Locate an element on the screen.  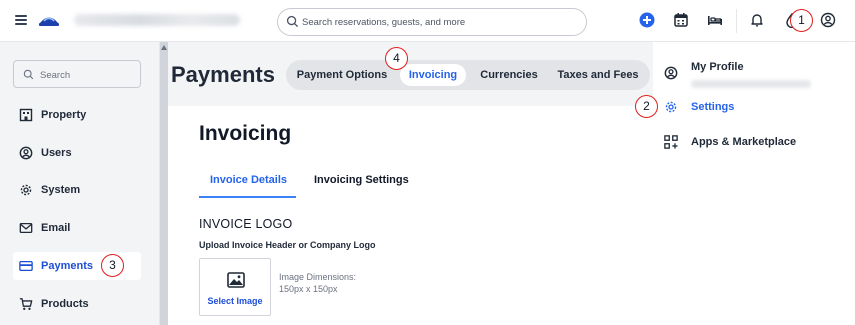
menu-item-label: Apps & Marketplace is located at coordinates (744, 142).